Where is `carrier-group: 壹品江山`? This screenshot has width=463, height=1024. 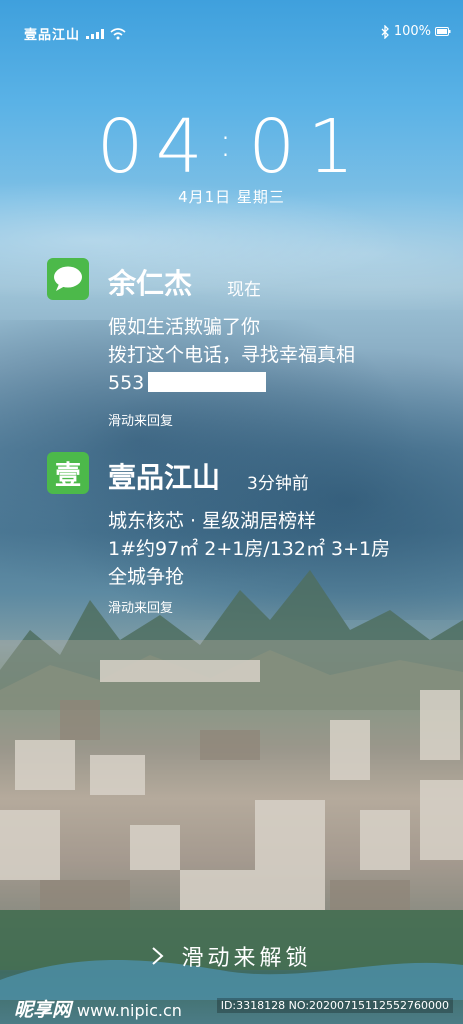
carrier-group: 壹品江山 is located at coordinates (75, 33).